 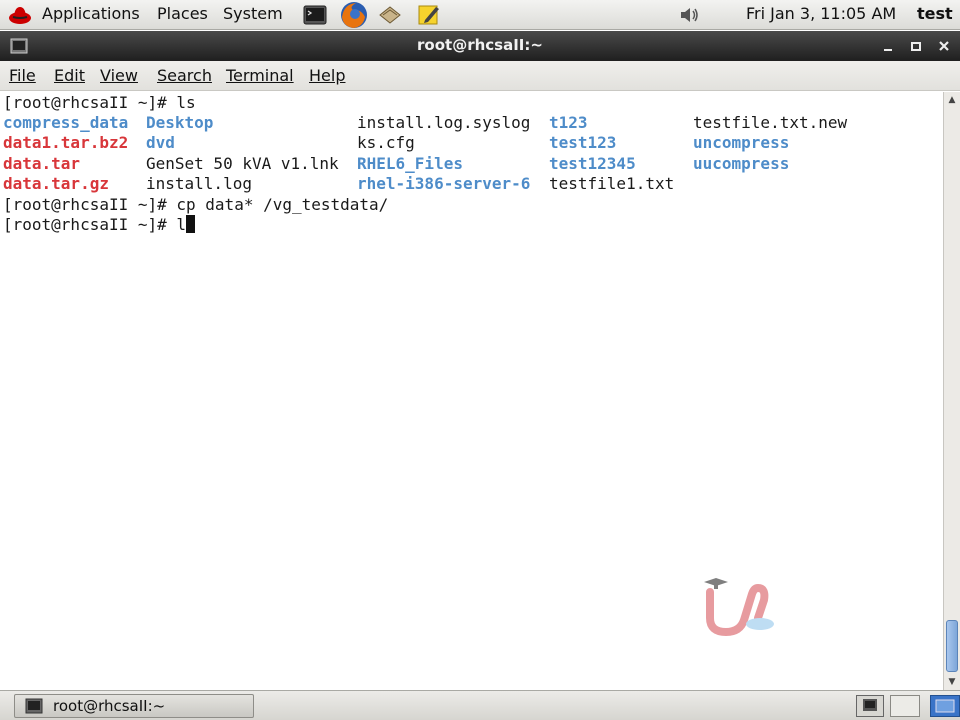 What do you see at coordinates (592, 163) in the screenshot?
I see `ls-entry-directory: test12345` at bounding box center [592, 163].